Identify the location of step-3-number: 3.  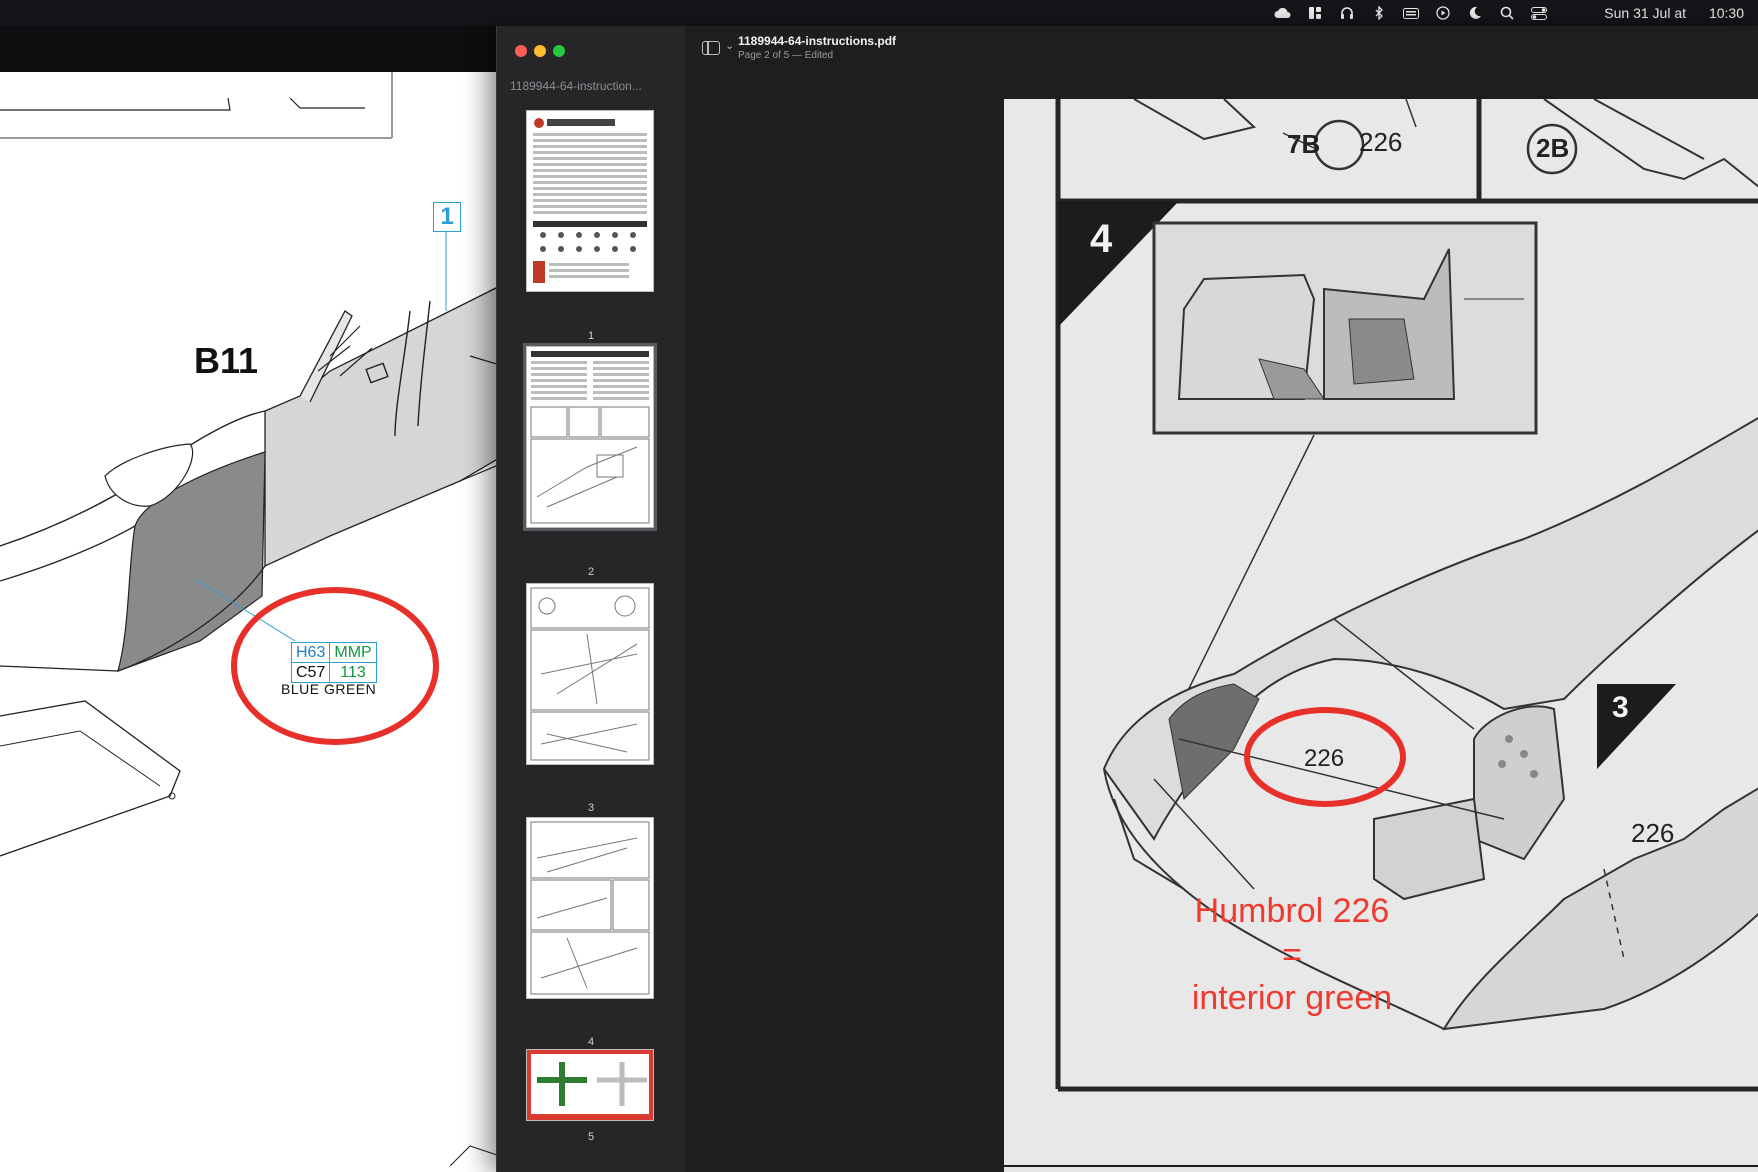
(1620, 707).